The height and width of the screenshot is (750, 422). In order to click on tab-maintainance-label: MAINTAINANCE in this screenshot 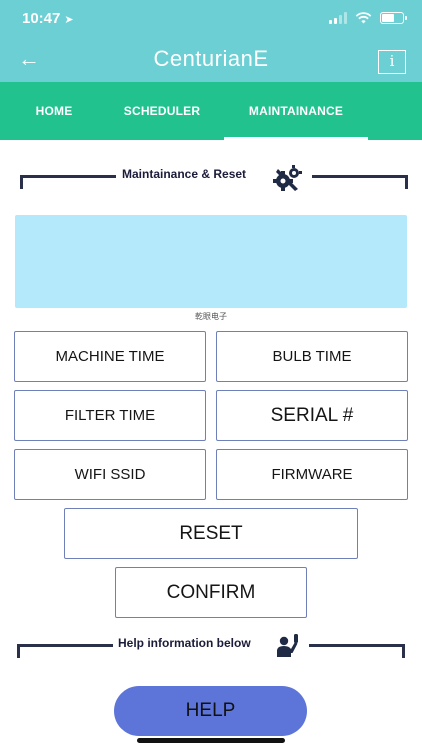, I will do `click(296, 111)`.